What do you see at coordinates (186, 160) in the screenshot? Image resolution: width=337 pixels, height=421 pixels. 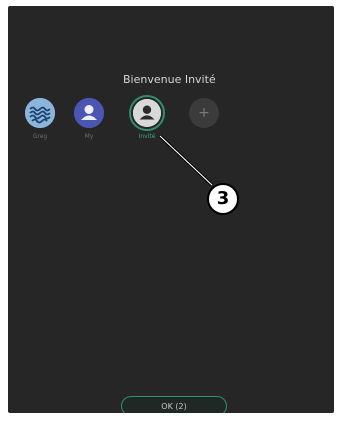 I see `callout-line` at bounding box center [186, 160].